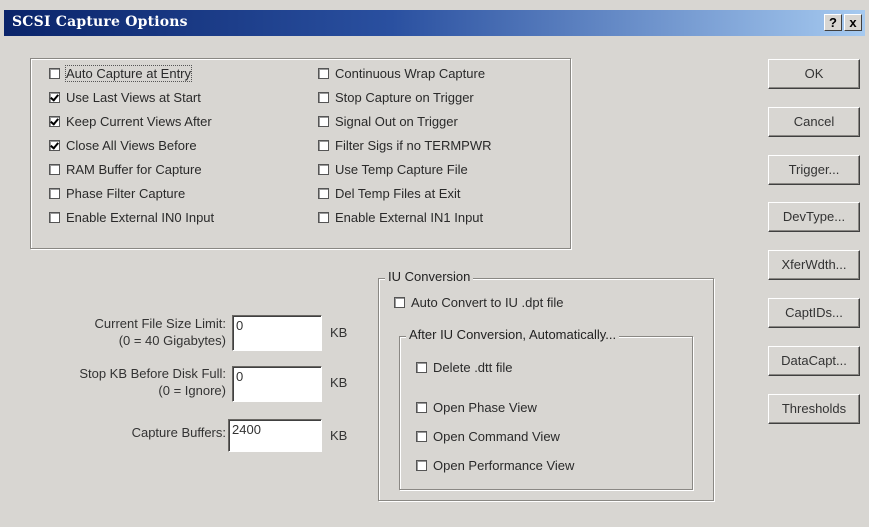 This screenshot has width=869, height=527. I want to click on stop-kb-unit: KB, so click(339, 382).